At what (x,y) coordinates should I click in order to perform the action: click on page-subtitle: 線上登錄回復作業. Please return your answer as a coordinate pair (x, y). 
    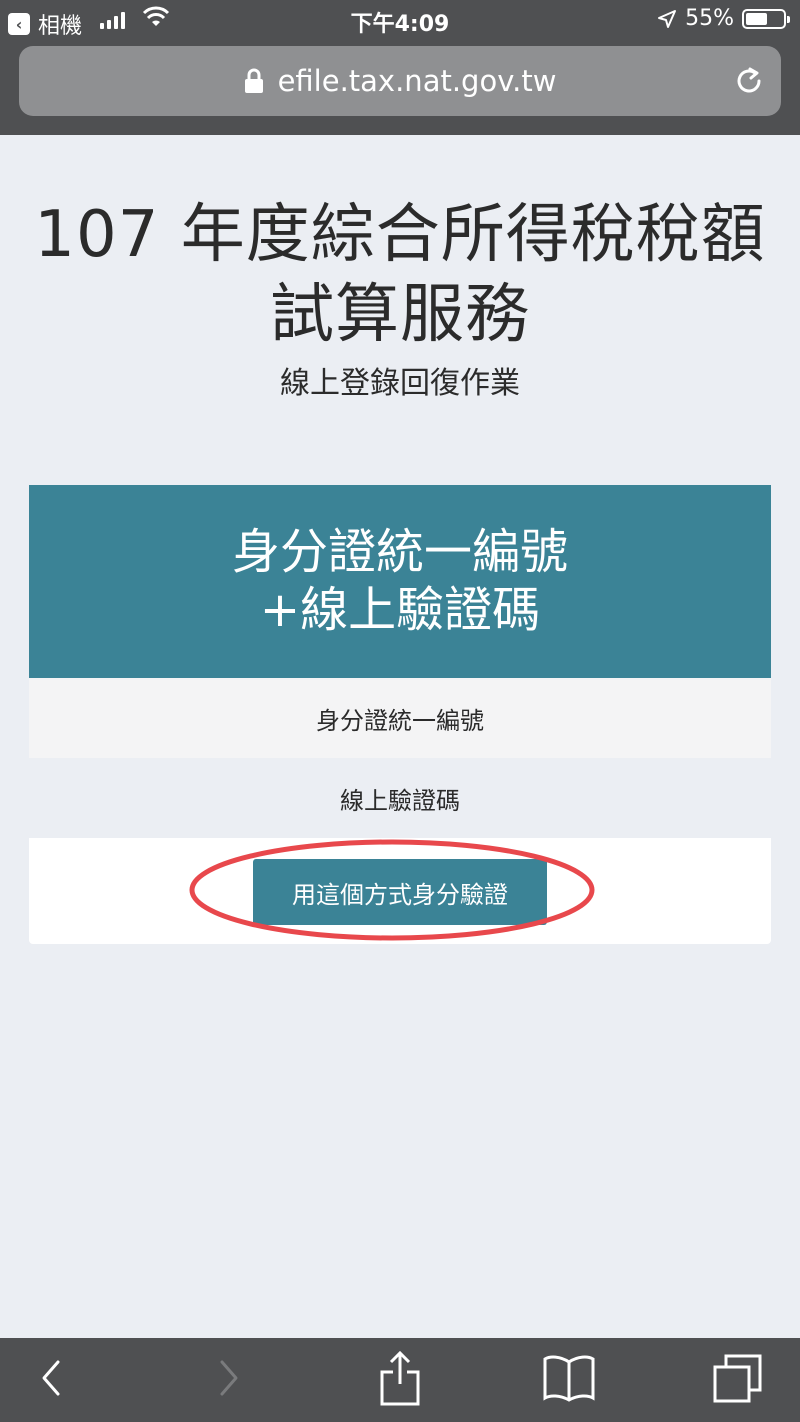
    Looking at the image, I should click on (400, 383).